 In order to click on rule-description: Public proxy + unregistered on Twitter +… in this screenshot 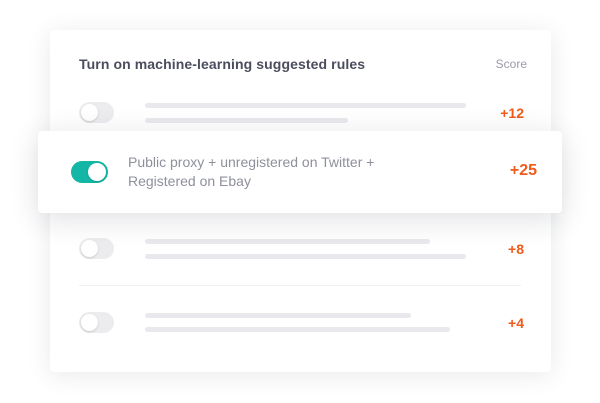, I will do `click(251, 171)`.